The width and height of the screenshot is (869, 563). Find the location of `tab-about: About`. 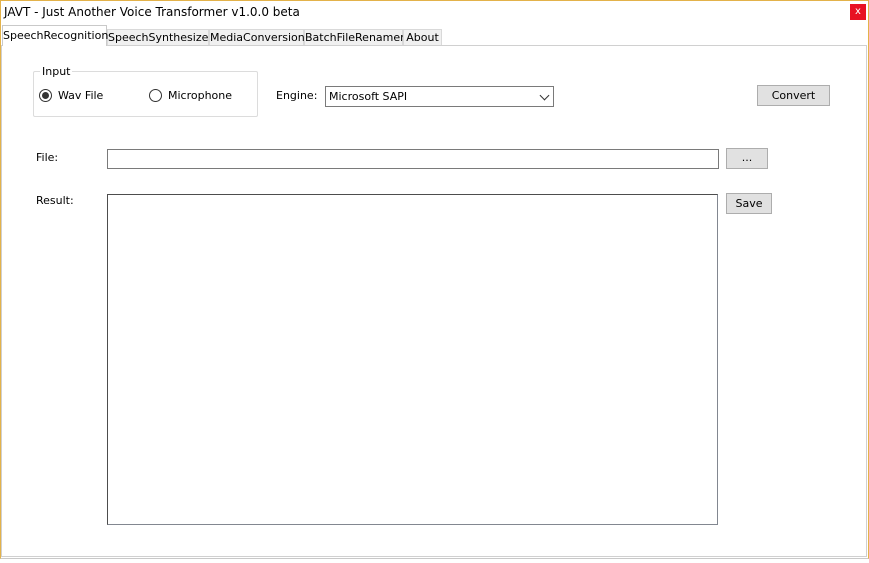

tab-about: About is located at coordinates (422, 37).